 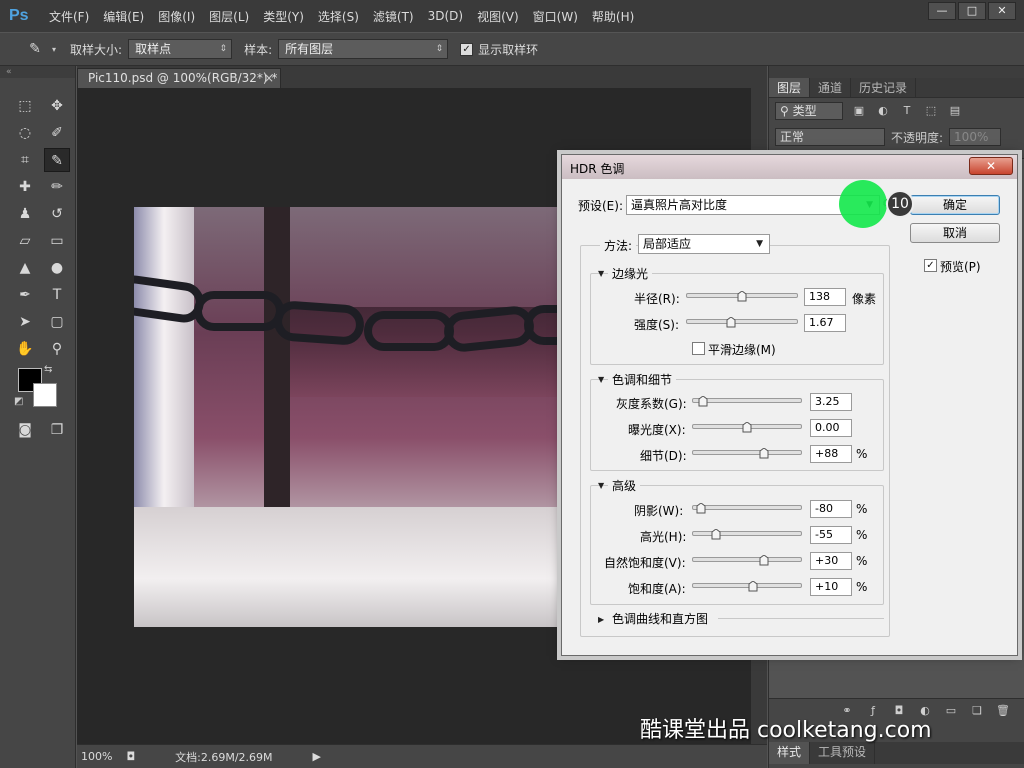 What do you see at coordinates (283, 16) in the screenshot?
I see `menu-type: 类型(Y)` at bounding box center [283, 16].